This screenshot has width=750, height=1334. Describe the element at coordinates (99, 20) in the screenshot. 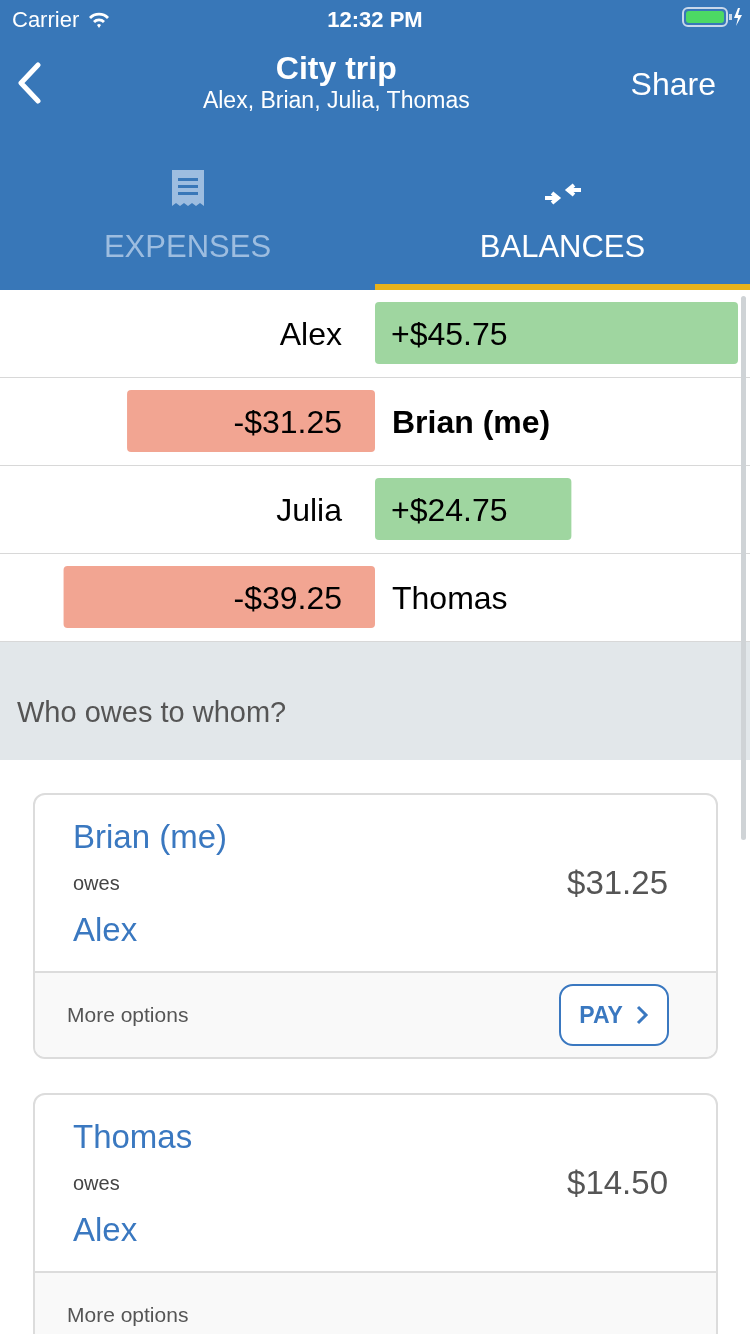

I see `wifi-icon` at that location.